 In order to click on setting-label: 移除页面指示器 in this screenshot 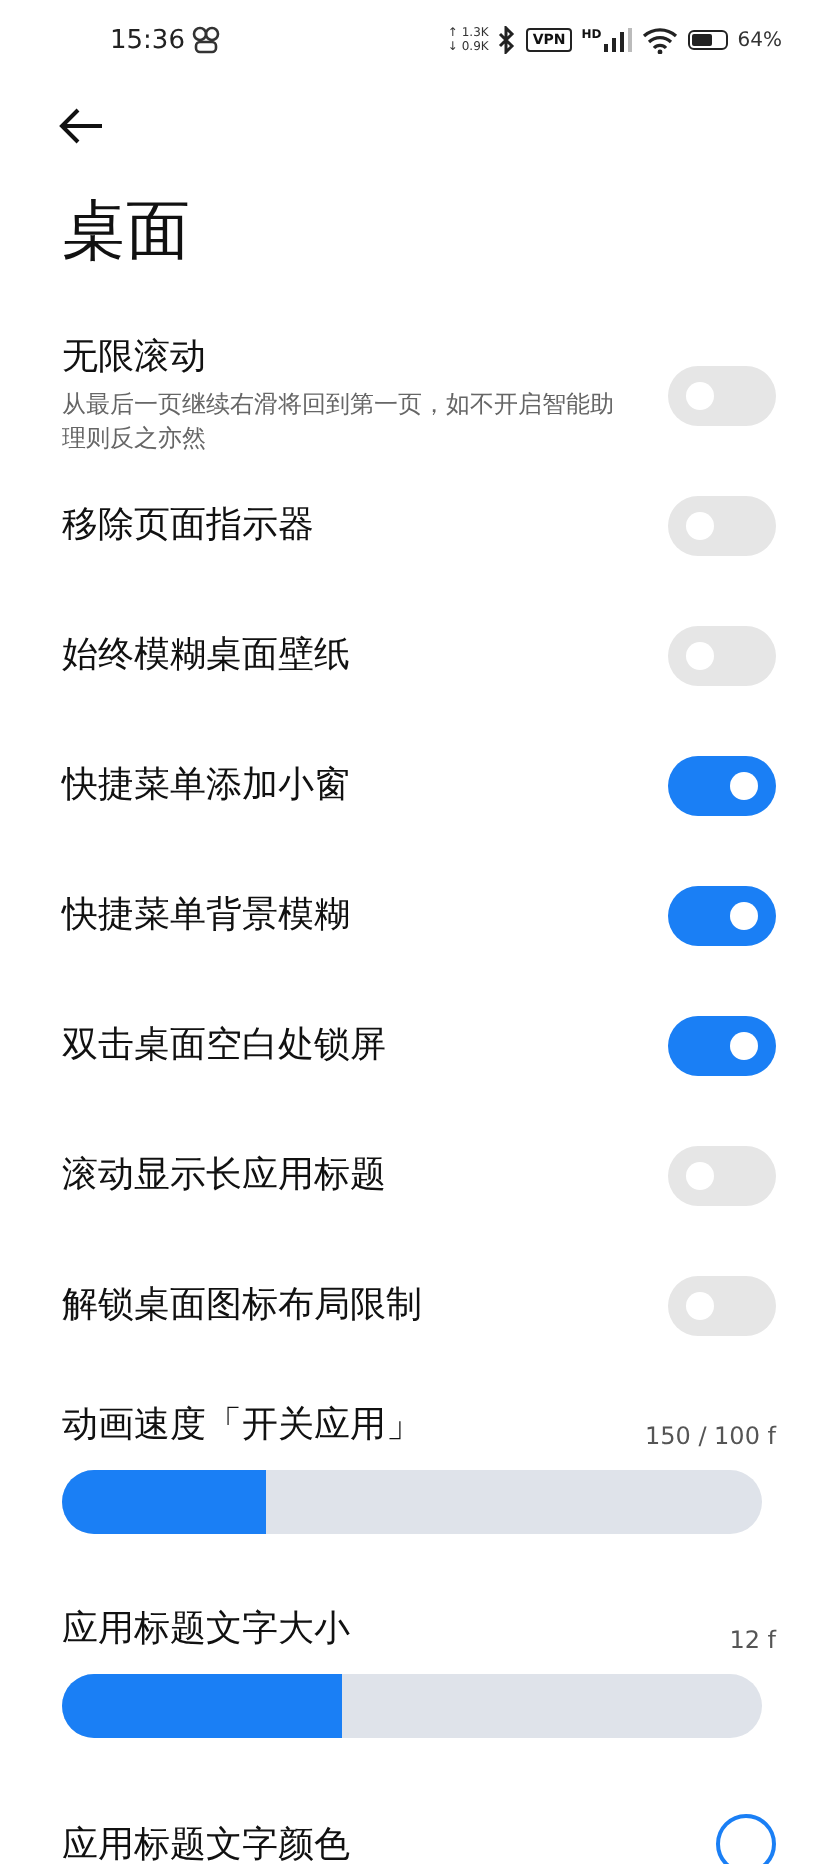, I will do `click(188, 525)`.